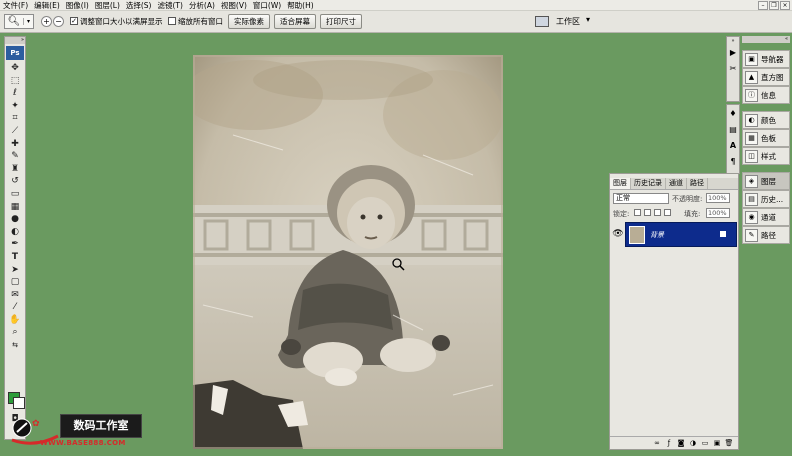 The image size is (792, 456). I want to click on menu-file: 文件(F), so click(15, 5).